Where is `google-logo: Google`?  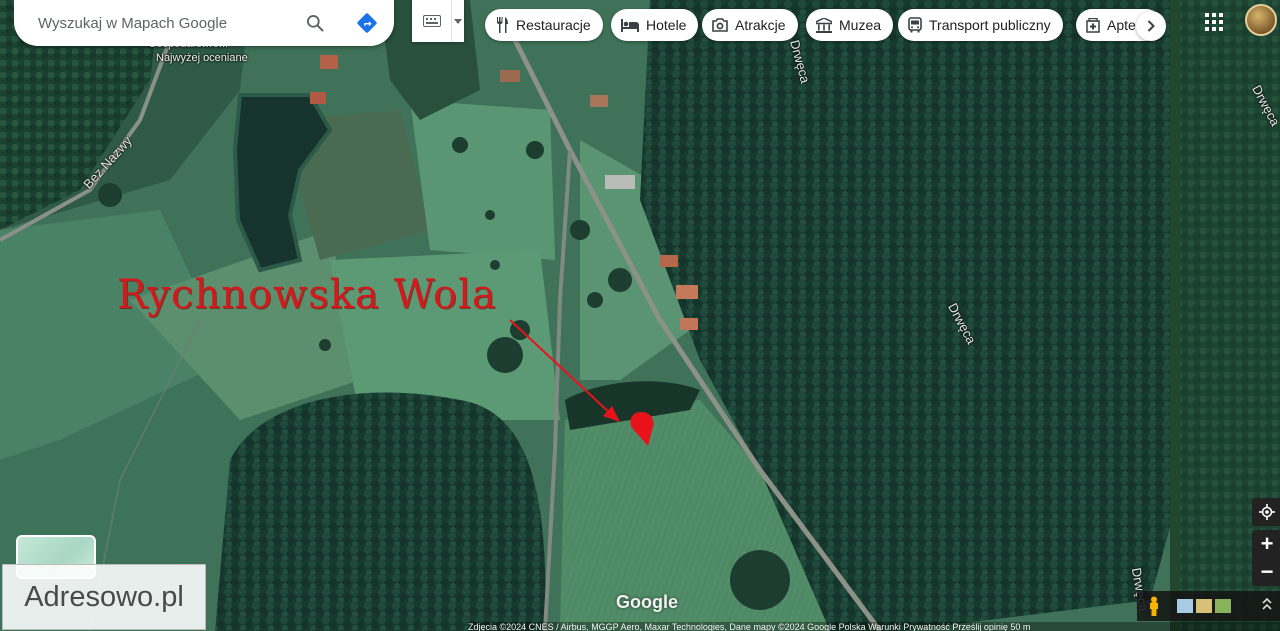
google-logo: Google is located at coordinates (647, 602).